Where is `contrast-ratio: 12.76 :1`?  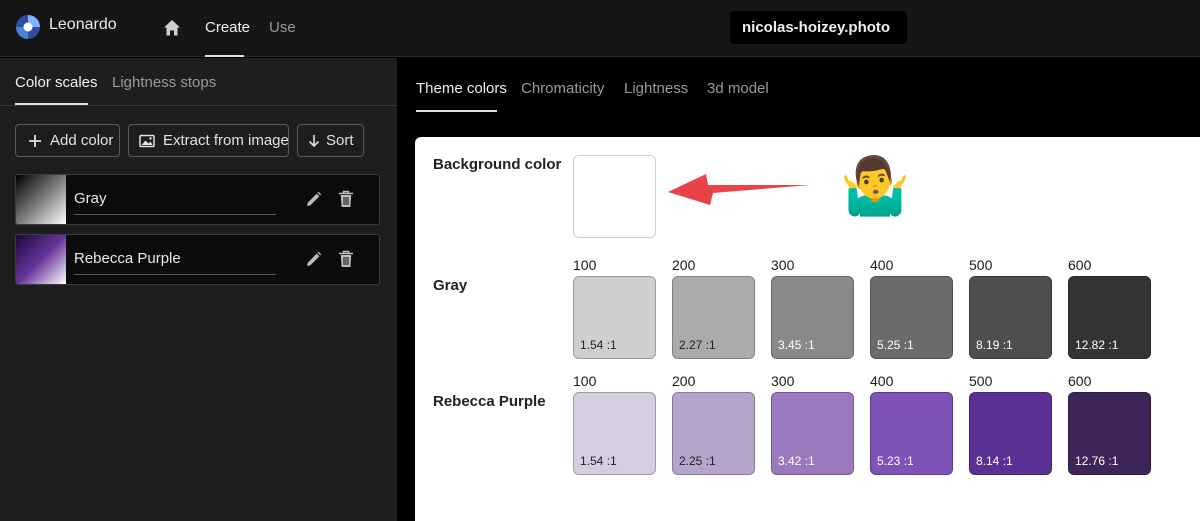 contrast-ratio: 12.76 :1 is located at coordinates (1097, 461).